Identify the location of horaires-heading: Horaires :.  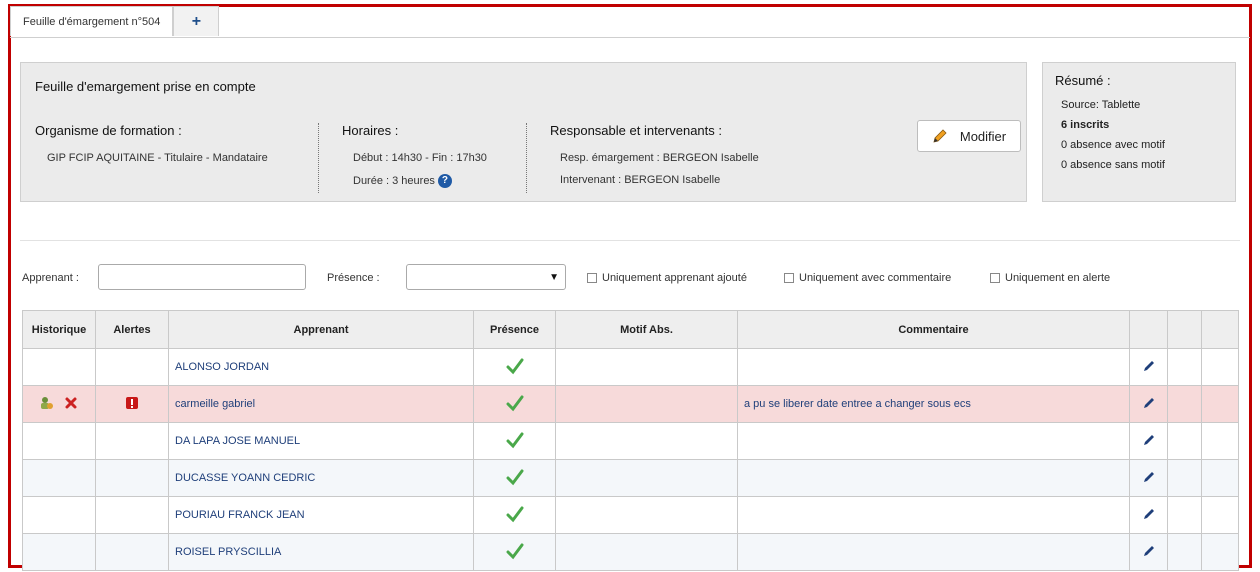
(370, 130).